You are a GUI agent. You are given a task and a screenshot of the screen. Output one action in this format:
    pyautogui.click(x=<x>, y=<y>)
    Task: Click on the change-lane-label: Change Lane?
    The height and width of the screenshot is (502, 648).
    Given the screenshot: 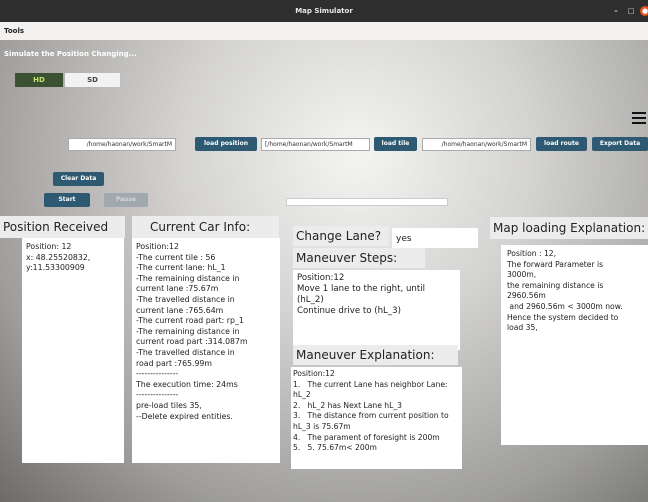 What is the action you would take?
    pyautogui.click(x=341, y=236)
    